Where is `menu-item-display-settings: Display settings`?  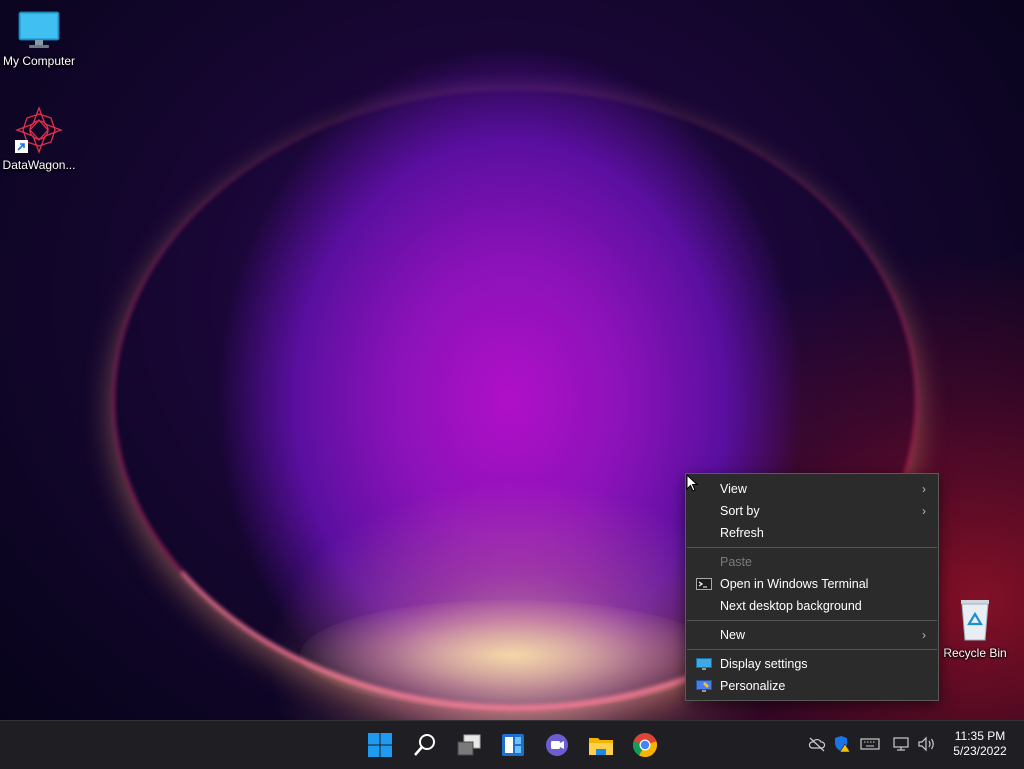
menu-item-display-settings: Display settings is located at coordinates (812, 664).